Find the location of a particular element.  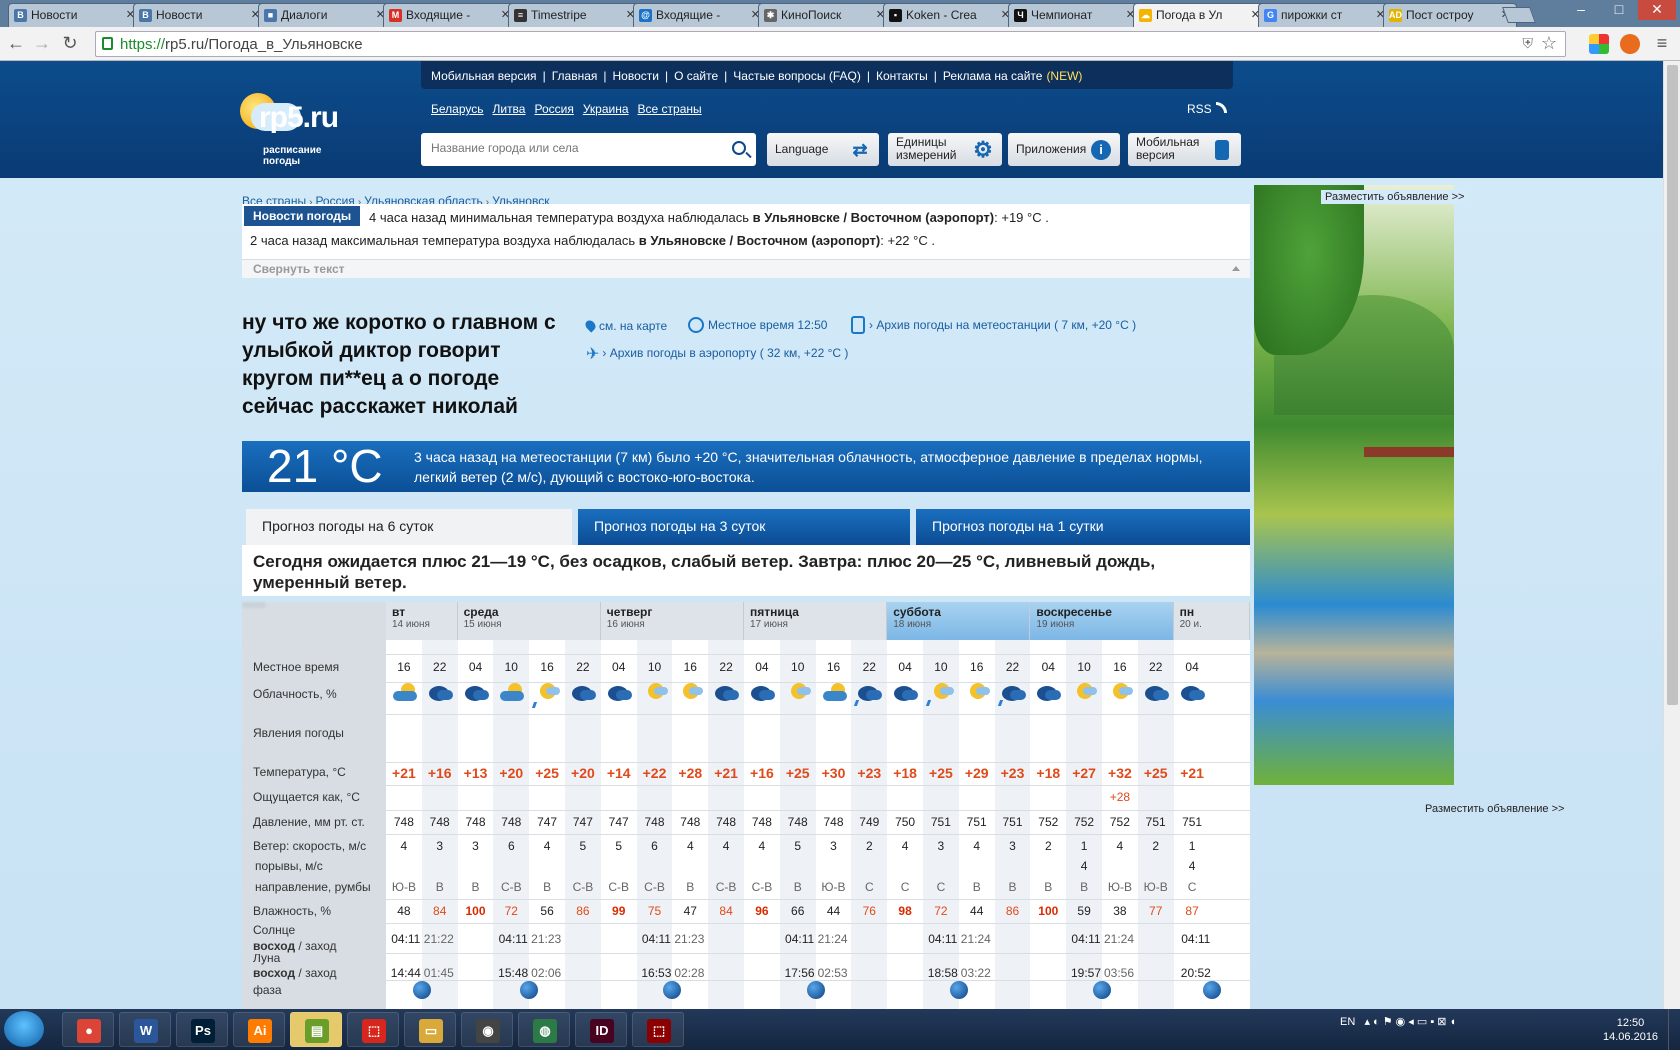

browser-tab: Ч Чемпионат ✕ is located at coordinates (1075, 15).